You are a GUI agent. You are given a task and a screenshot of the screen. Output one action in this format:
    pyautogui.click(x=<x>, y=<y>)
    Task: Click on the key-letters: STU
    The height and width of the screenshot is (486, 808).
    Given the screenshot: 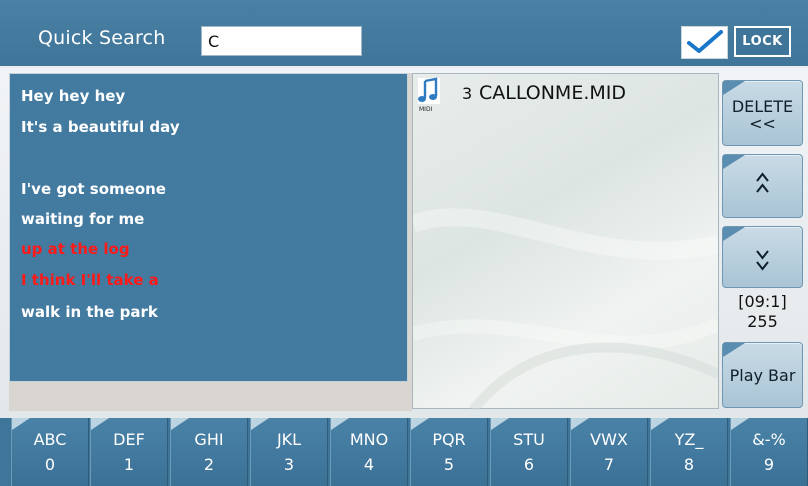 What is the action you would take?
    pyautogui.click(x=529, y=439)
    